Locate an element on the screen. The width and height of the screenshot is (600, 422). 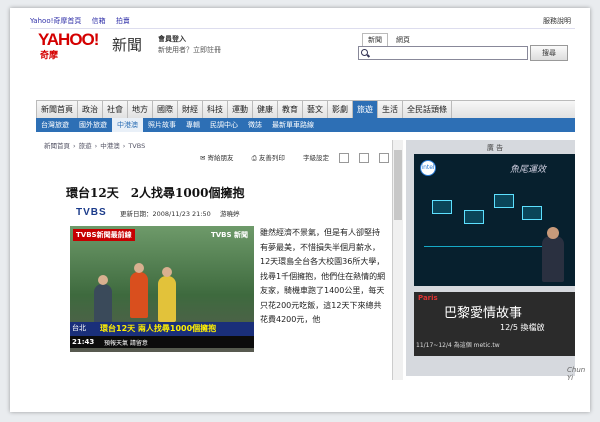
nav-tab-12: 旅遊 is located at coordinates (365, 109).